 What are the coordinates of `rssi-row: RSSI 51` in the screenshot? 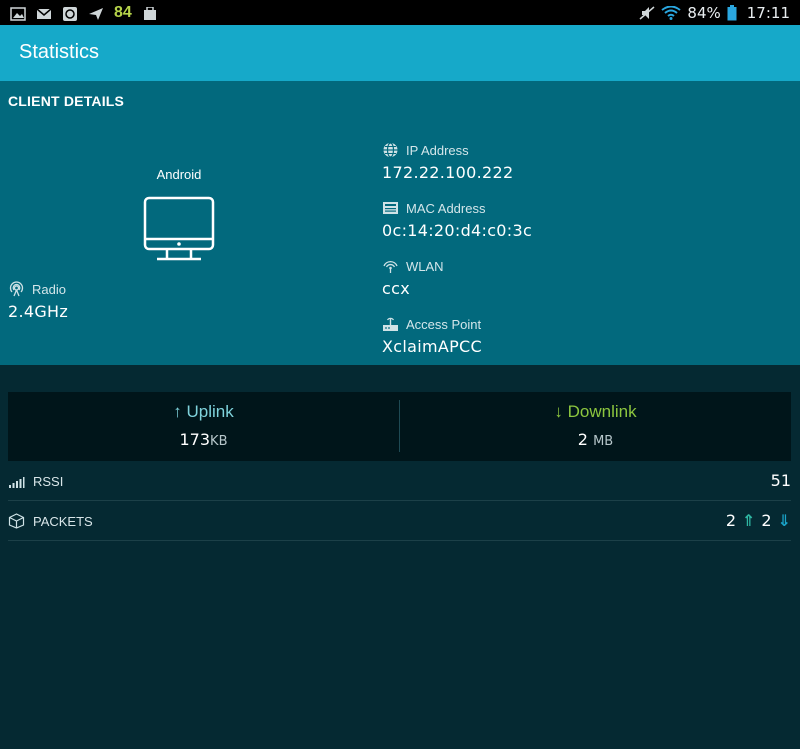 It's located at (399, 481).